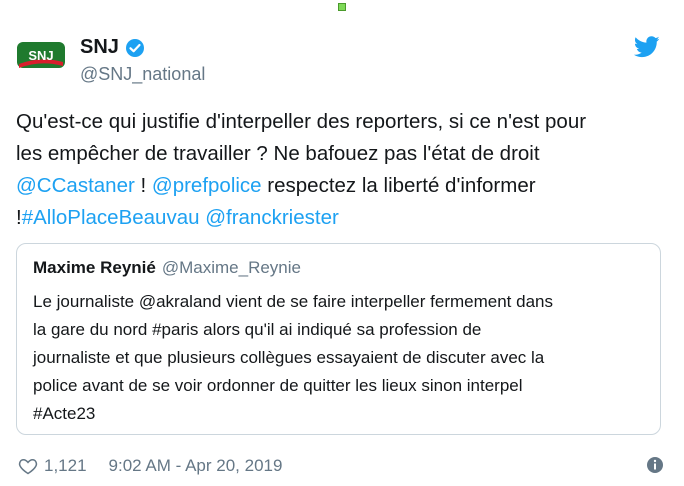  What do you see at coordinates (65, 466) in the screenshot?
I see `like-count: 1,121` at bounding box center [65, 466].